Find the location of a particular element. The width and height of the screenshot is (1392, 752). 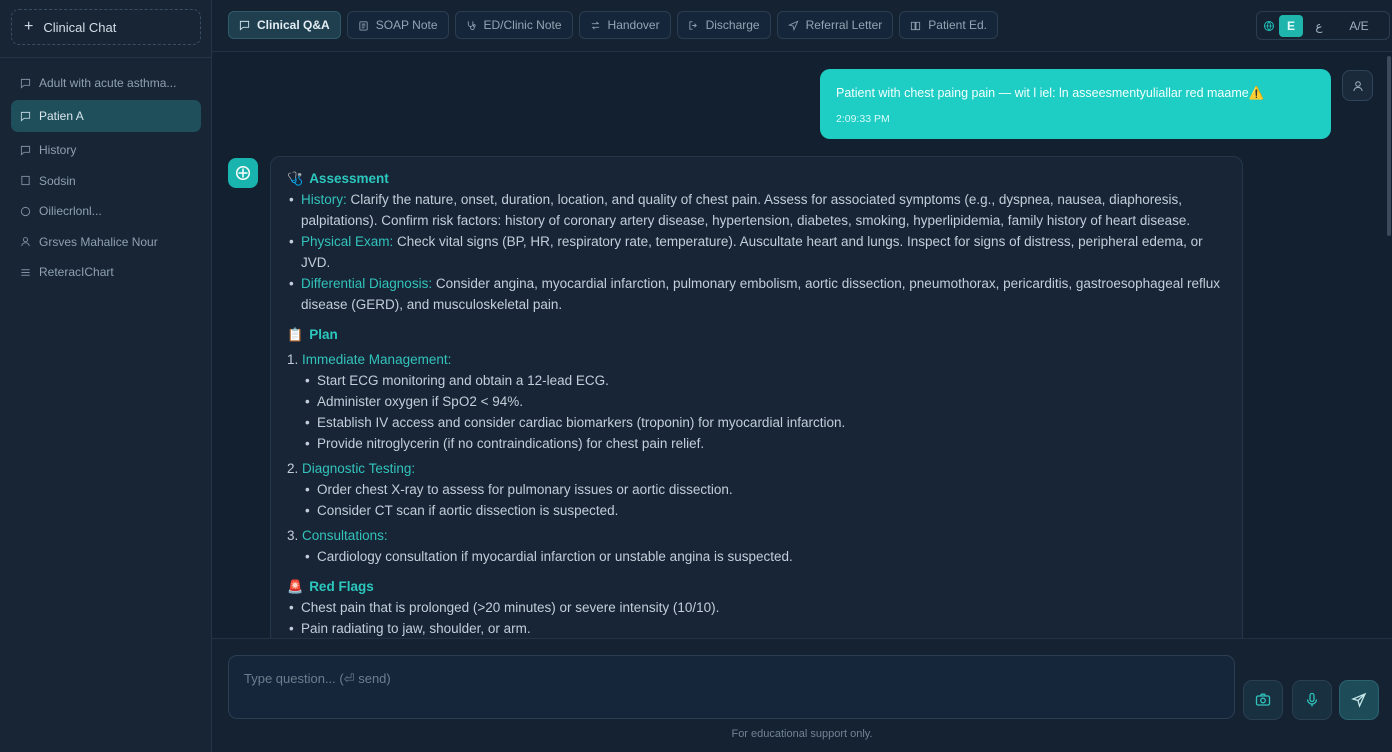

chat-bubble-icon is located at coordinates (25, 83).